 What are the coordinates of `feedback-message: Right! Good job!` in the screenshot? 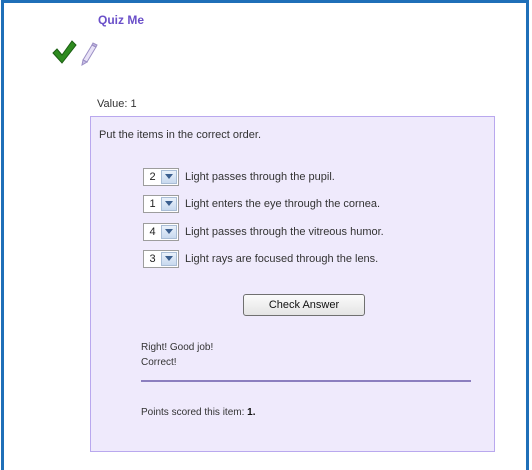 It's located at (177, 347).